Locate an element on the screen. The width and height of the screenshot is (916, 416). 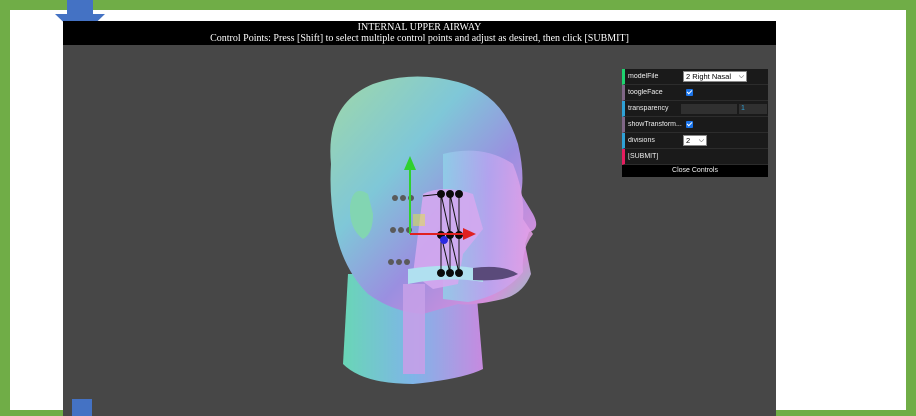
toggleface-checkbox is located at coordinates (689, 92).